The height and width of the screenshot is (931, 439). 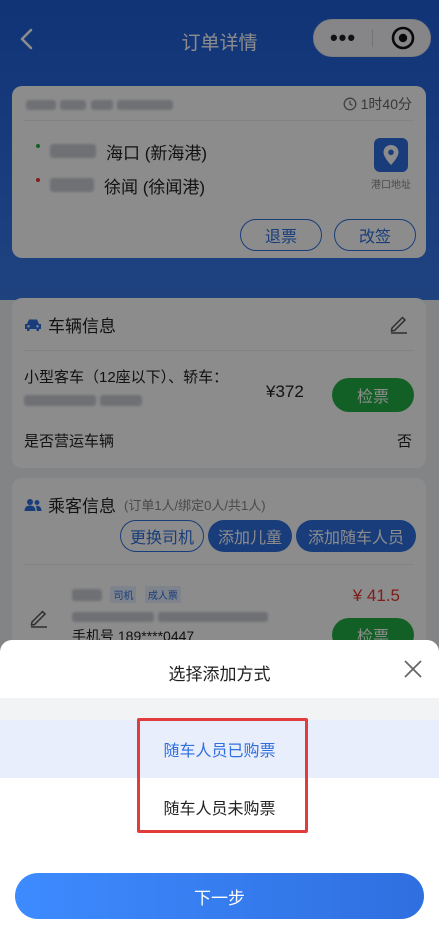 What do you see at coordinates (219, 709) in the screenshot?
I see `sheet-separator` at bounding box center [219, 709].